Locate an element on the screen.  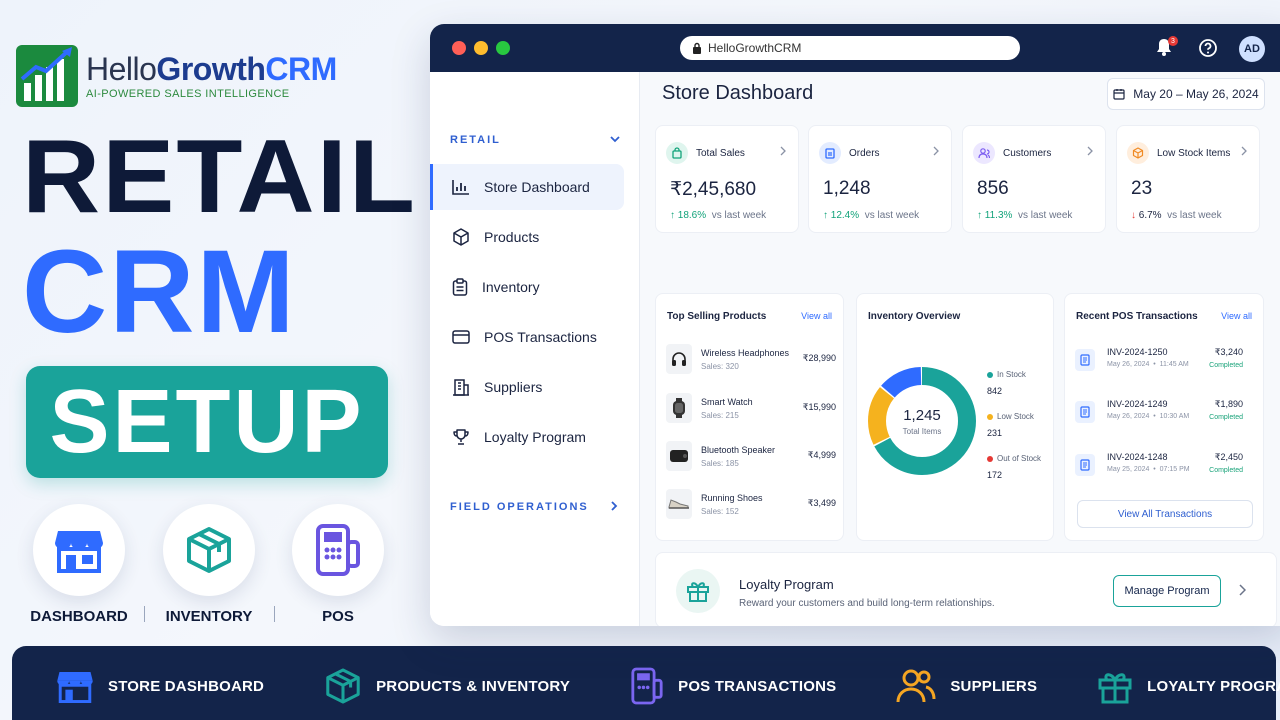
close-window-button is located at coordinates (459, 48).